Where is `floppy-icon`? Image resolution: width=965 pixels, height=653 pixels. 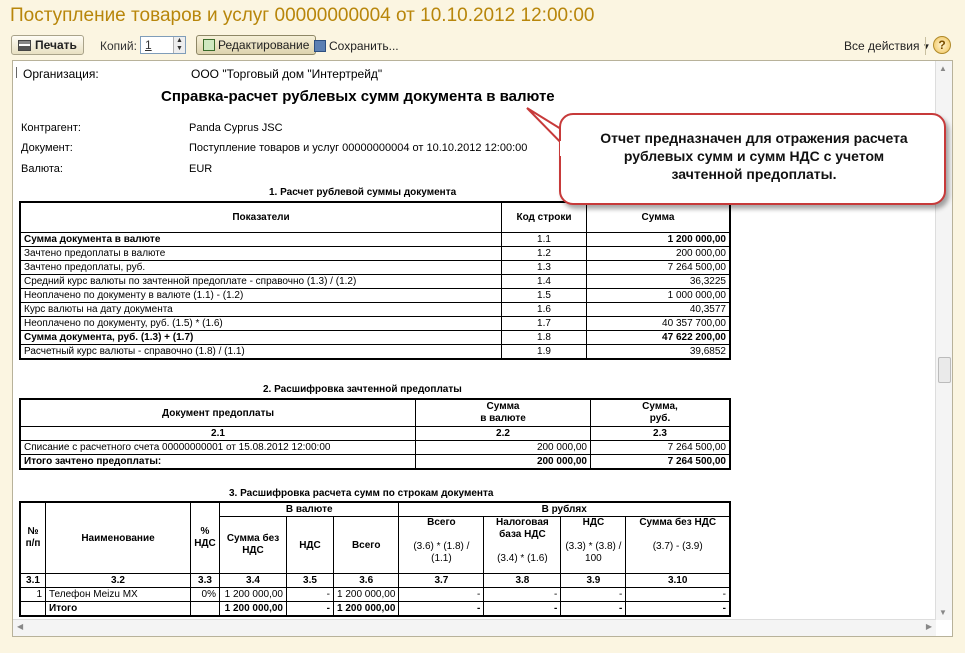
floppy-icon is located at coordinates (320, 46).